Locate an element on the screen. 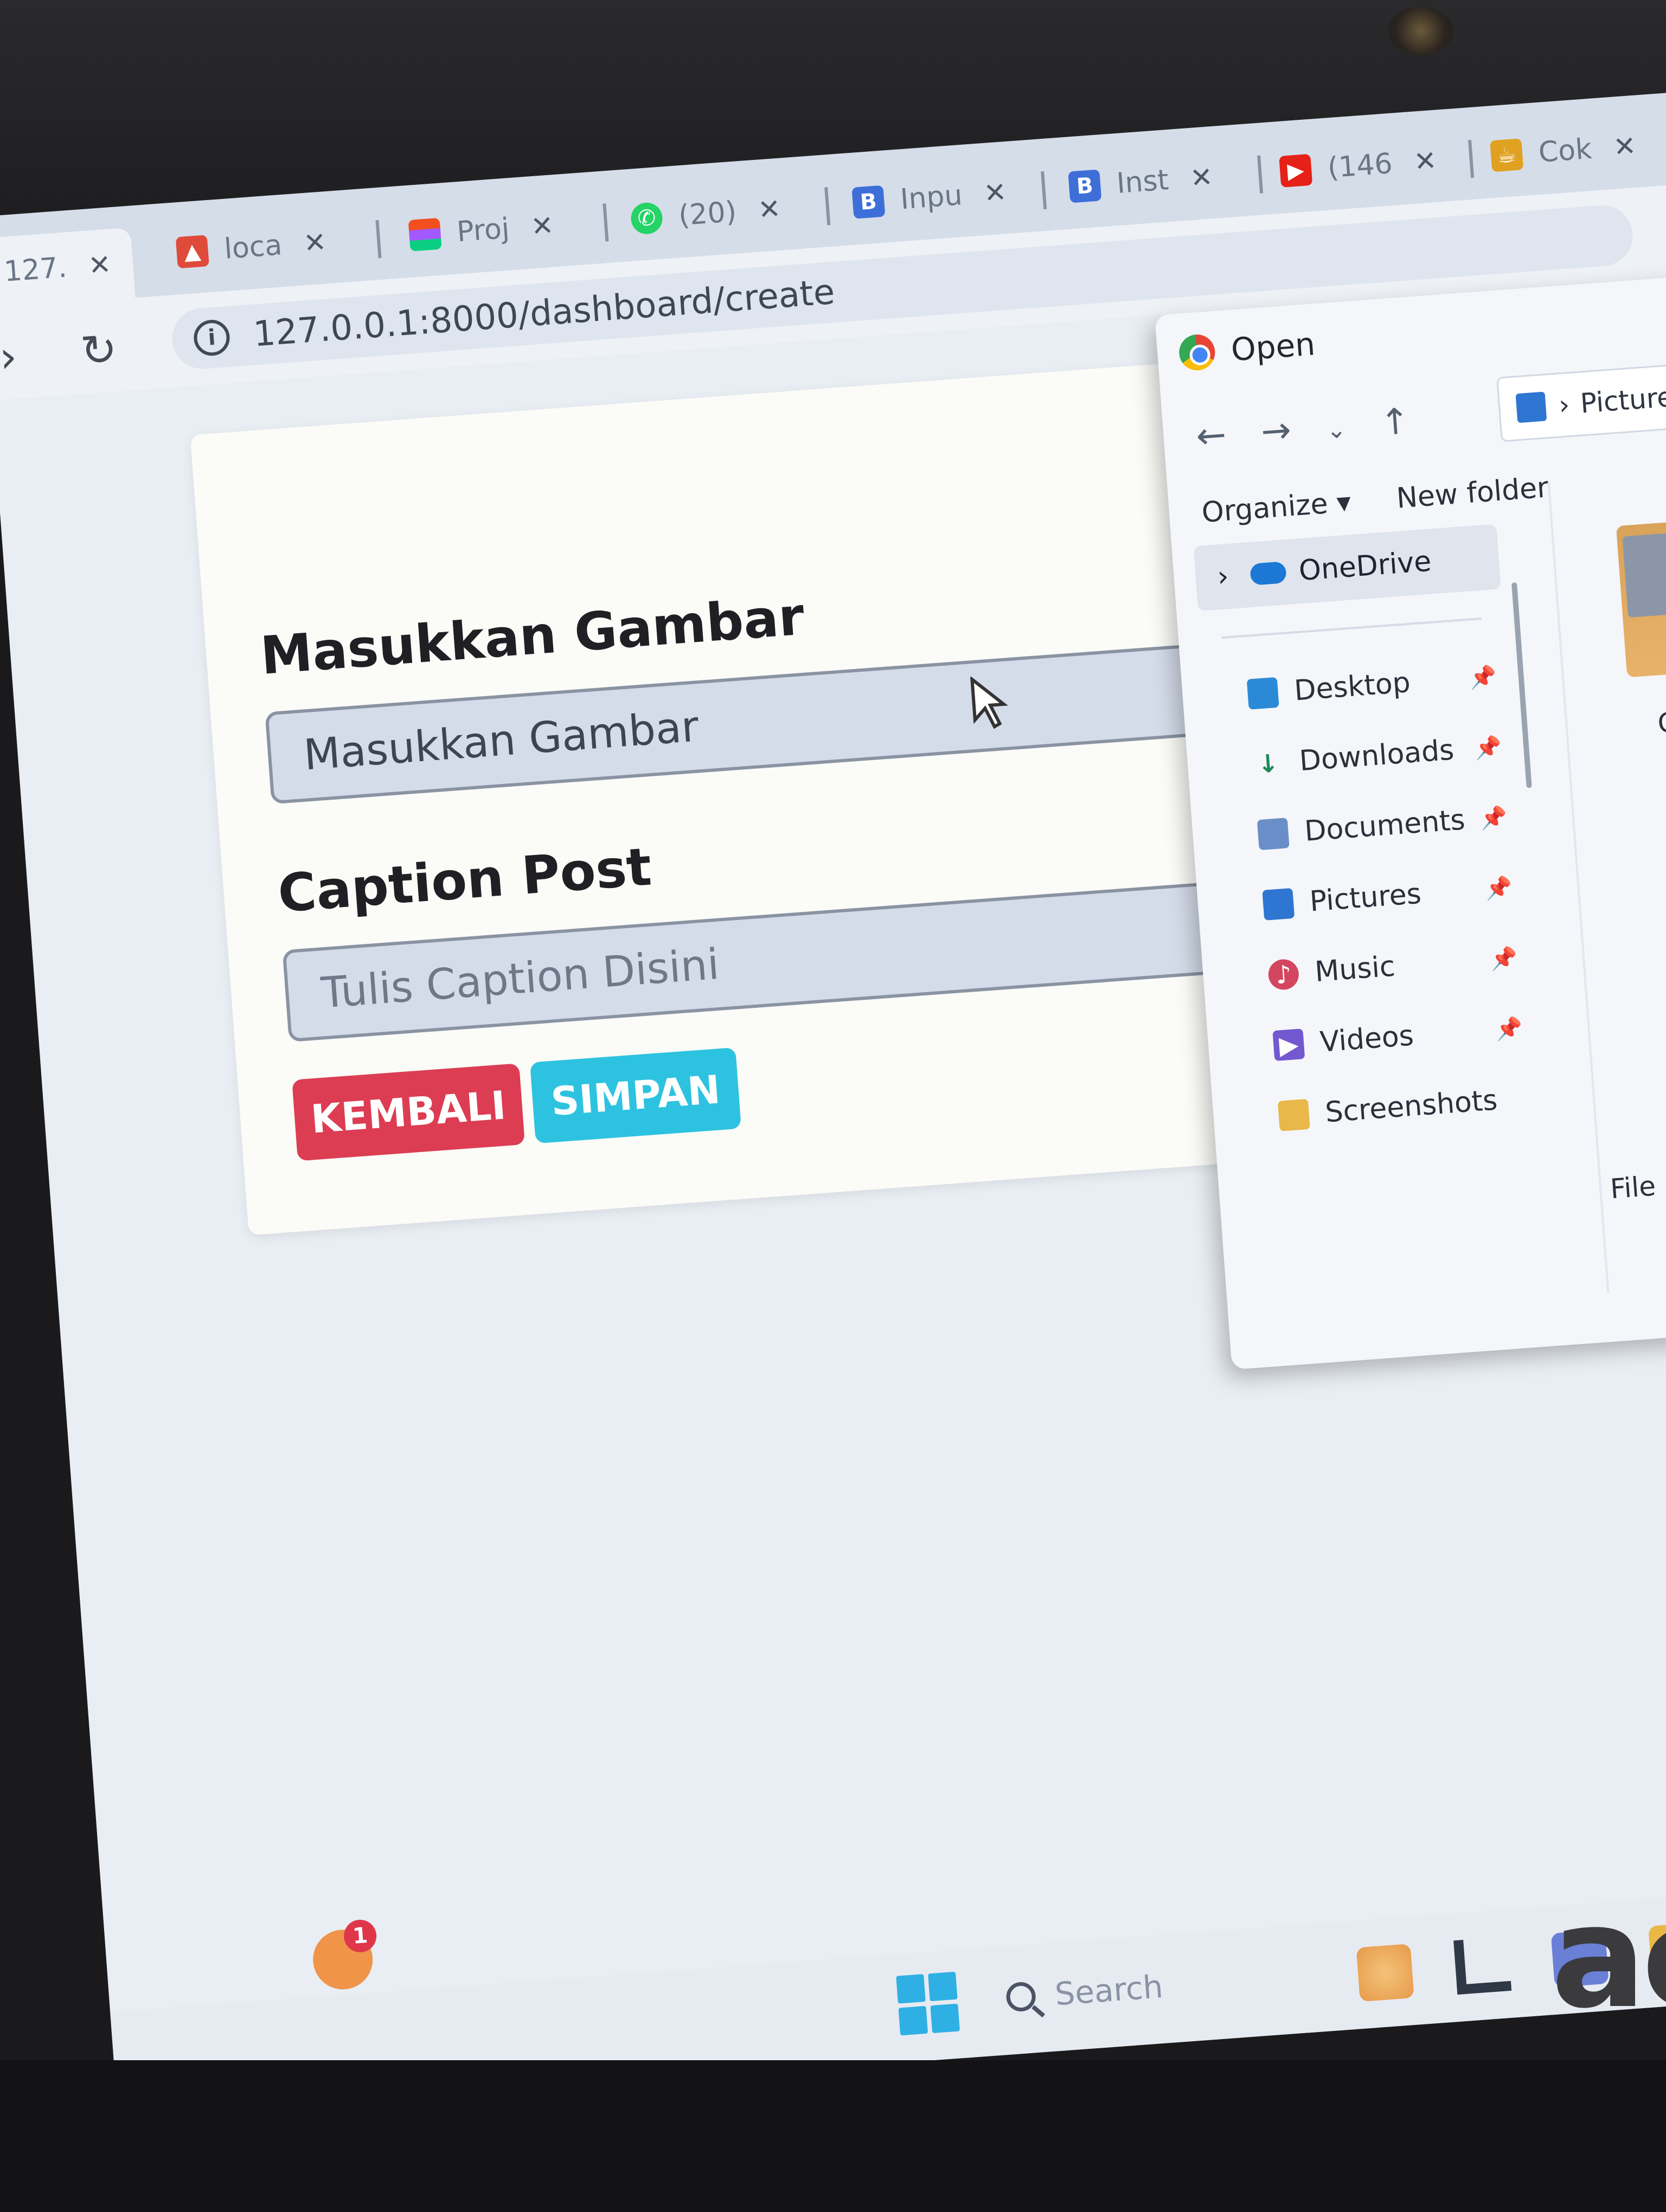 This screenshot has height=2212, width=1666. tab-localhost-active: 127. ✕ is located at coordinates (68, 268).